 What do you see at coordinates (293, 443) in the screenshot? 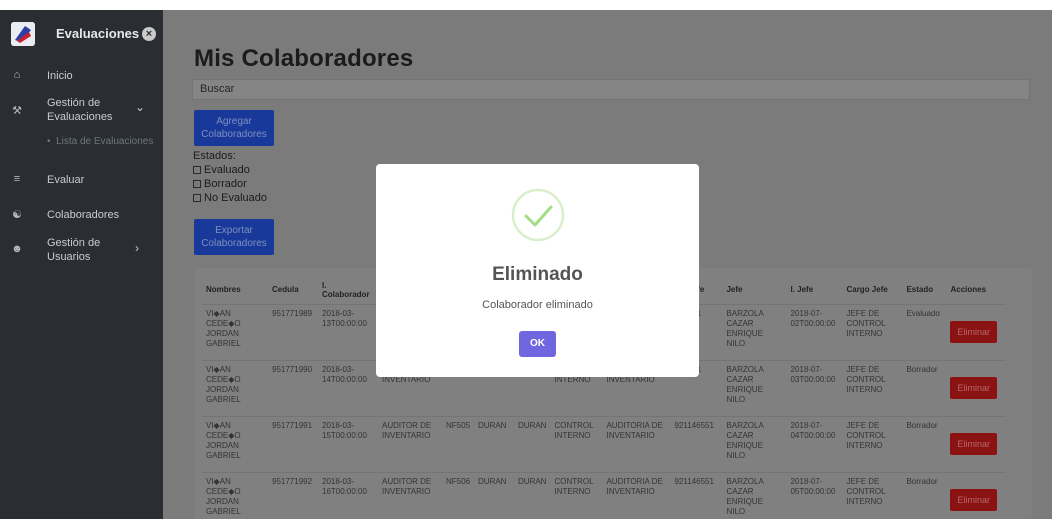
I see `cell-cedula: 951771991` at bounding box center [293, 443].